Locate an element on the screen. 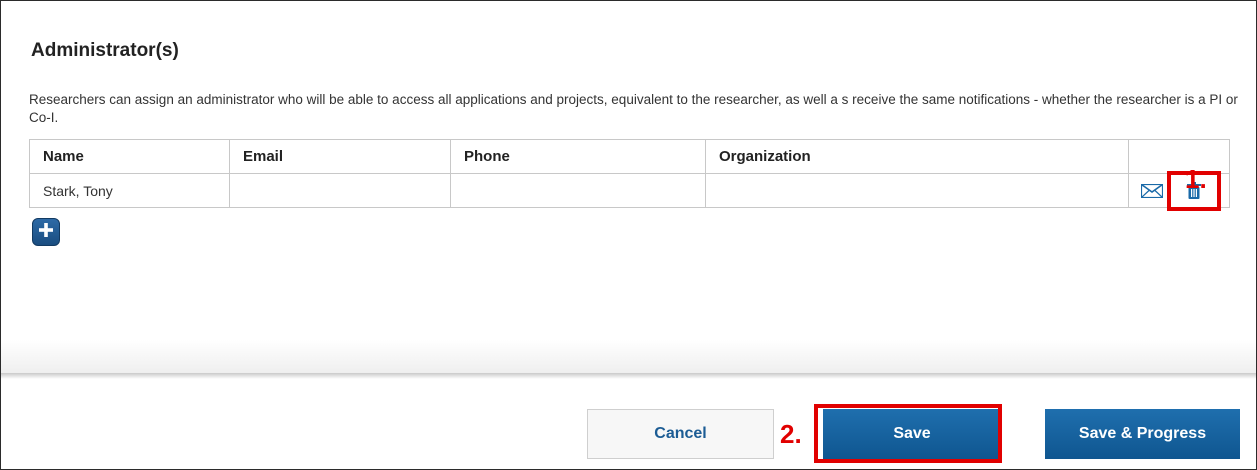 This screenshot has height=470, width=1257. cancel-button: Cancel is located at coordinates (680, 434).